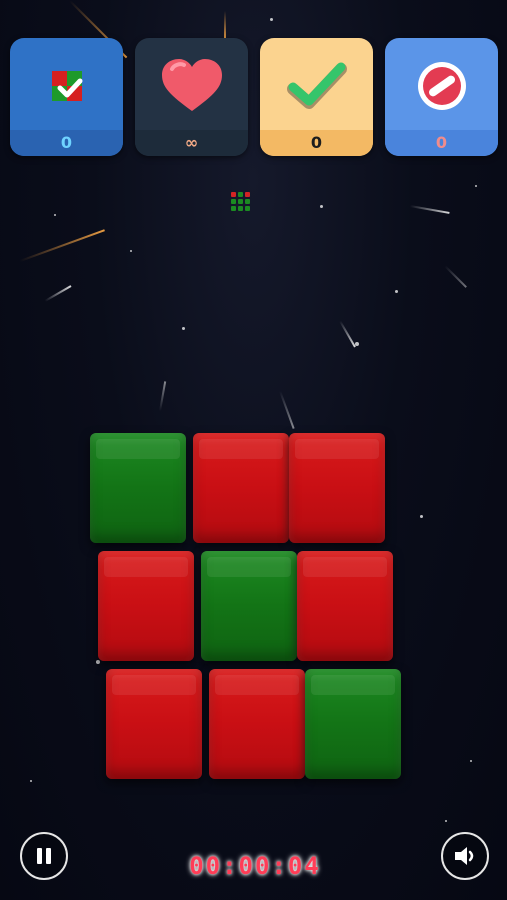 This screenshot has width=507, height=900. I want to click on hint-cubes-count: 0, so click(66, 143).